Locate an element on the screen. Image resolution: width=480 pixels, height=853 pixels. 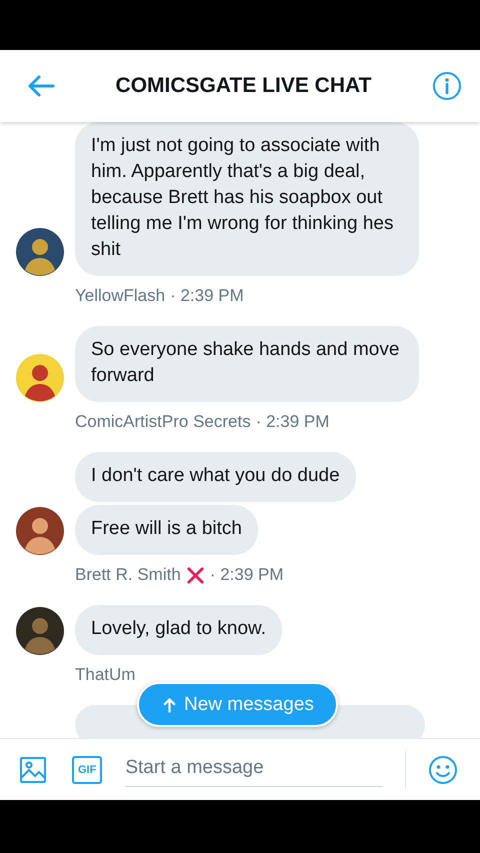
message-bubble: So everyone shake hands and move forward is located at coordinates (247, 364).